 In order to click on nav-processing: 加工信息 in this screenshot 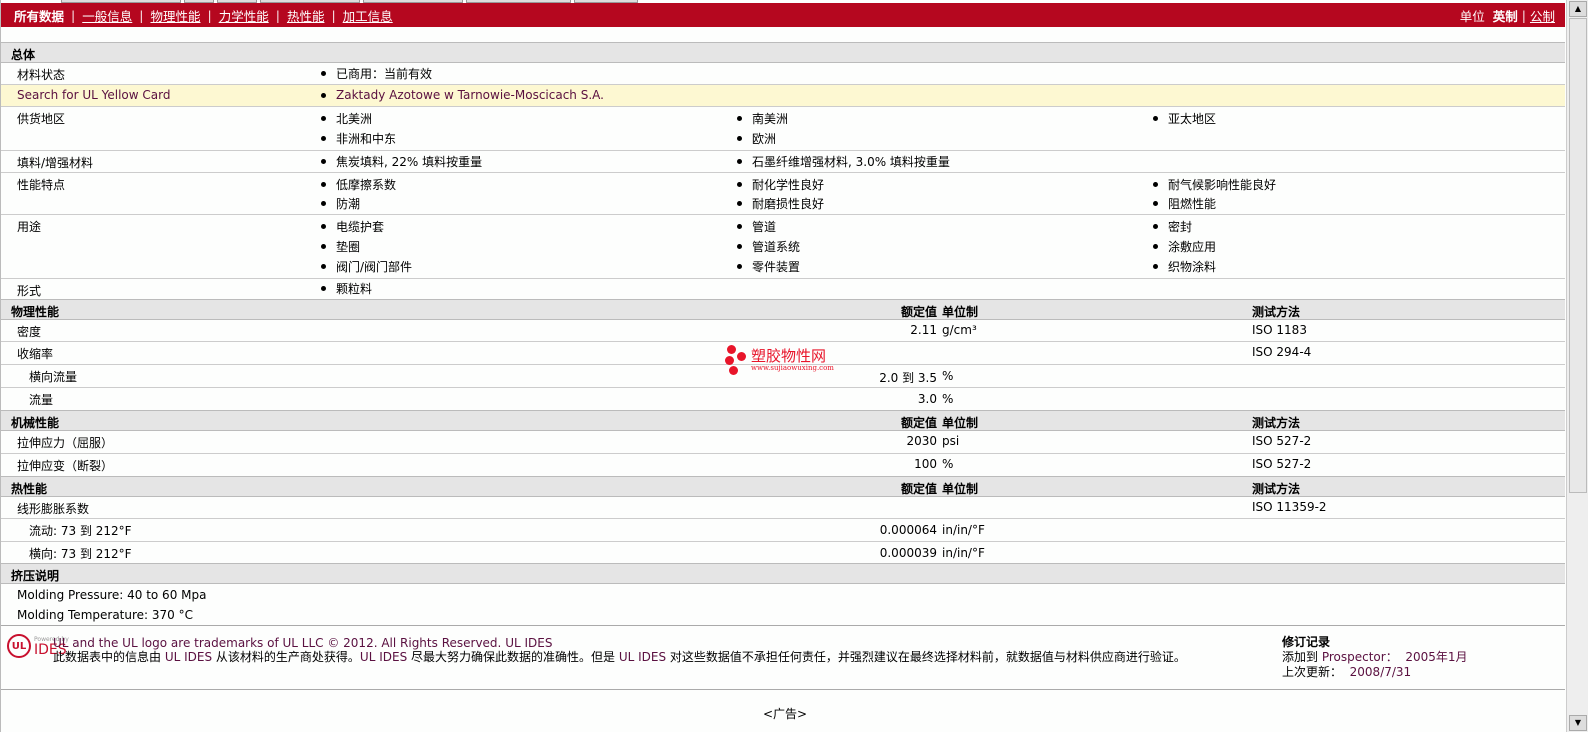, I will do `click(368, 15)`.